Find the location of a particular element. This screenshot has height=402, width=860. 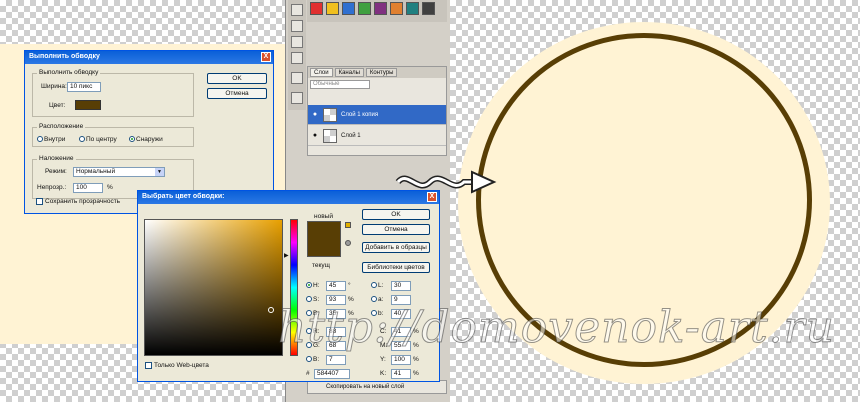

mode-label: Режим: is located at coordinates (56, 171).